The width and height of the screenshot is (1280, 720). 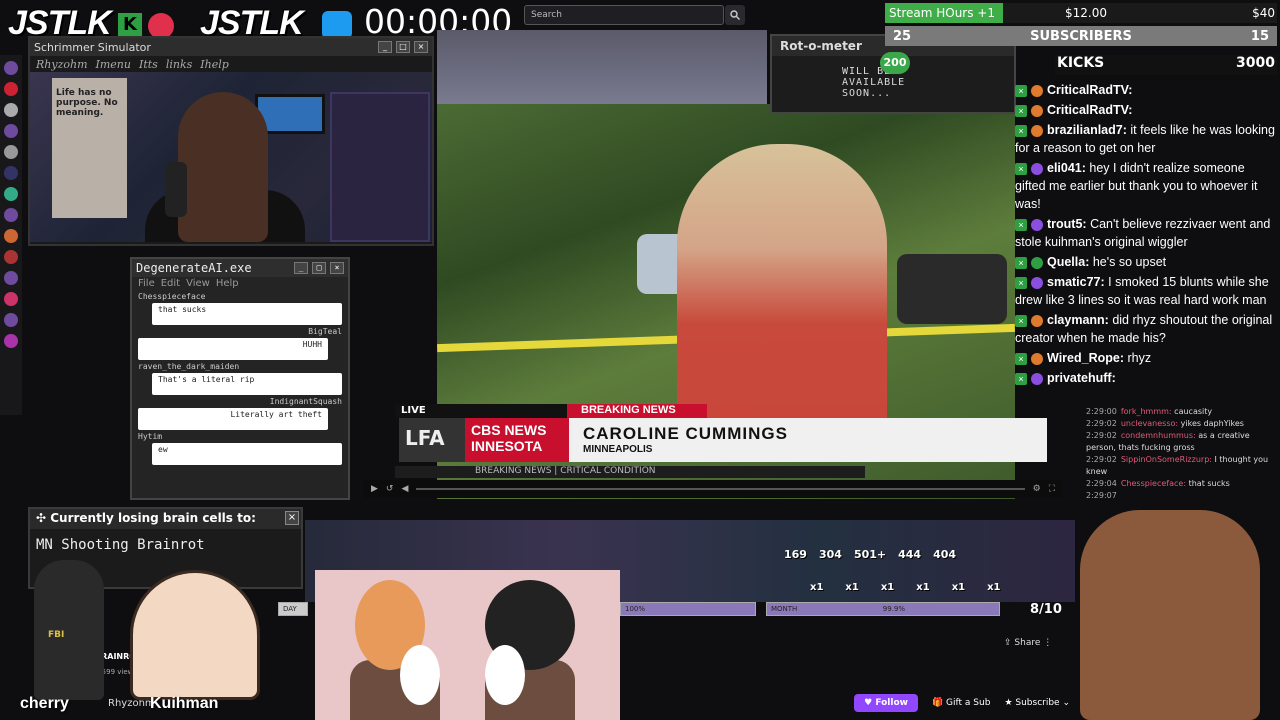 What do you see at coordinates (1158, 435) in the screenshot?
I see `chat-username: condemnhummus:` at bounding box center [1158, 435].